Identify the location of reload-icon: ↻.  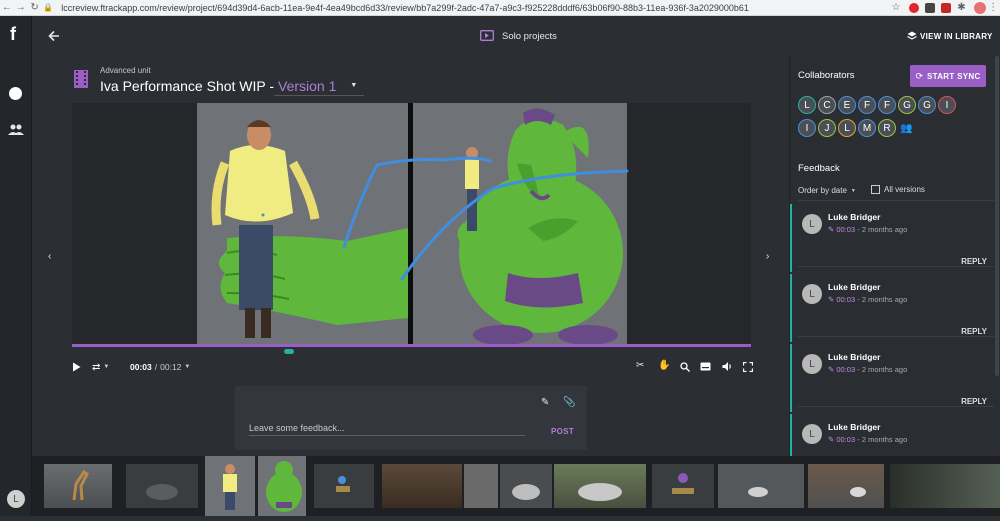
(35, 7).